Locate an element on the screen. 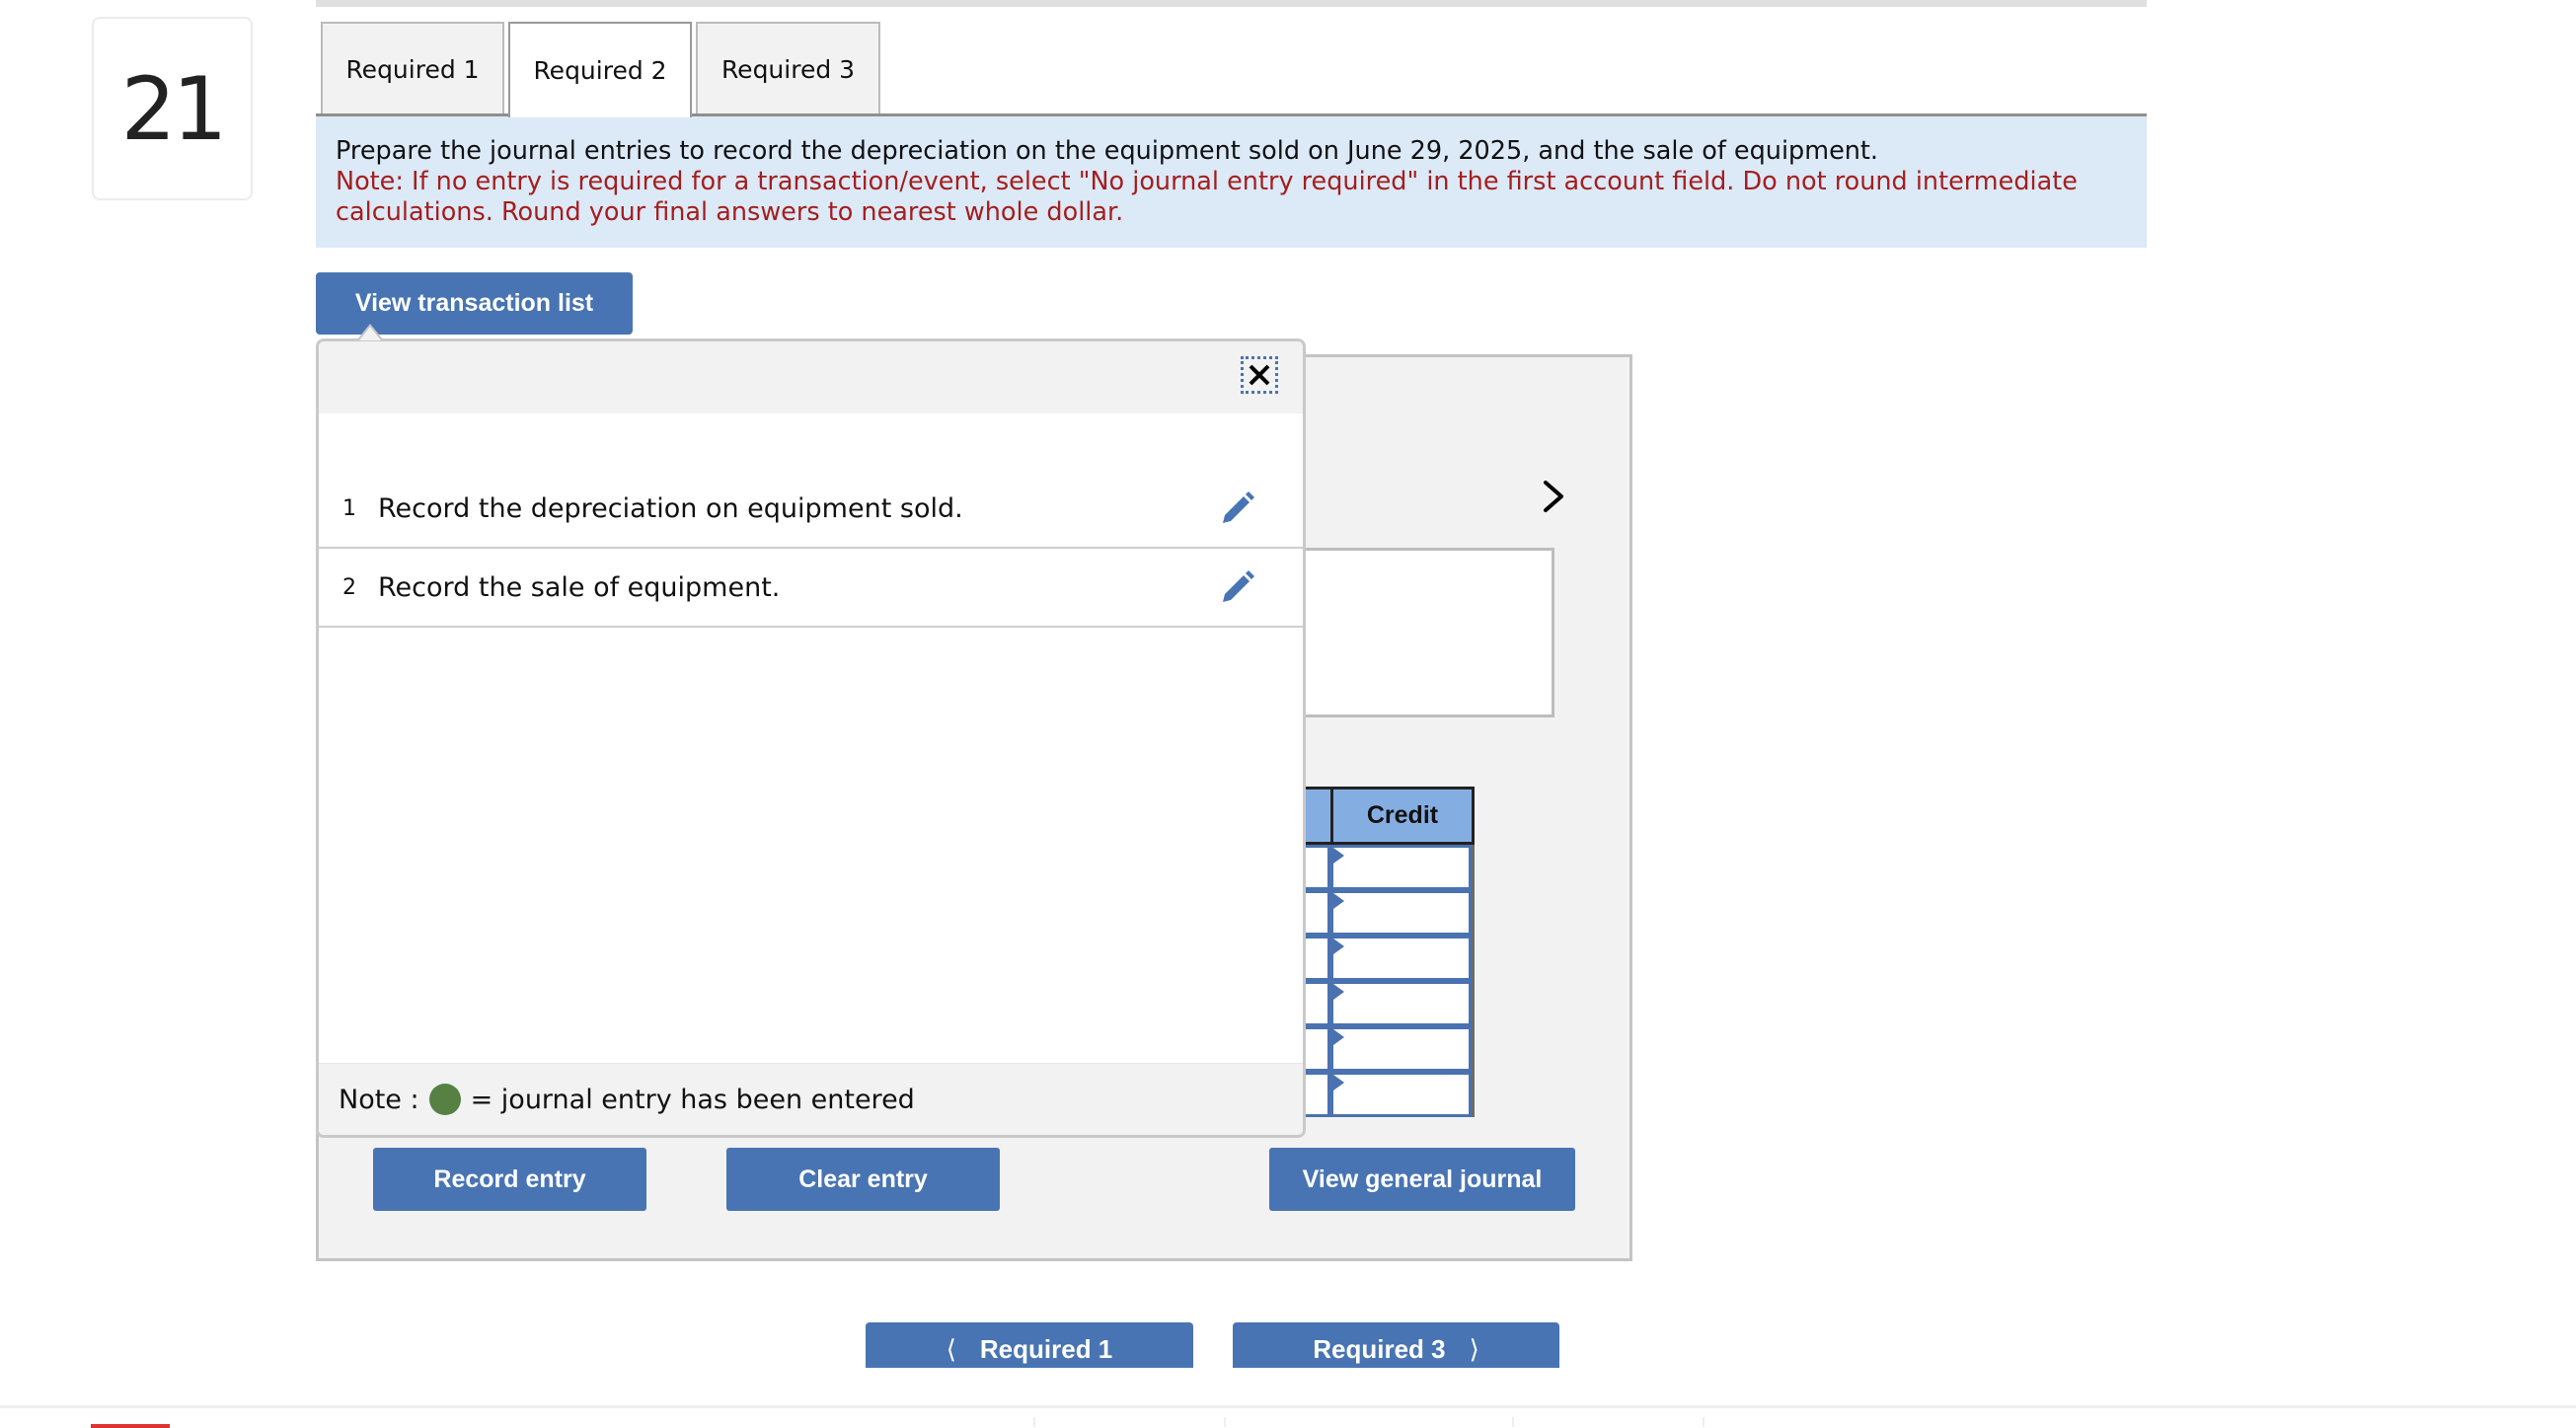 Image resolution: width=2576 pixels, height=1428 pixels. journal-grid-header: Credit is located at coordinates (1389, 816).